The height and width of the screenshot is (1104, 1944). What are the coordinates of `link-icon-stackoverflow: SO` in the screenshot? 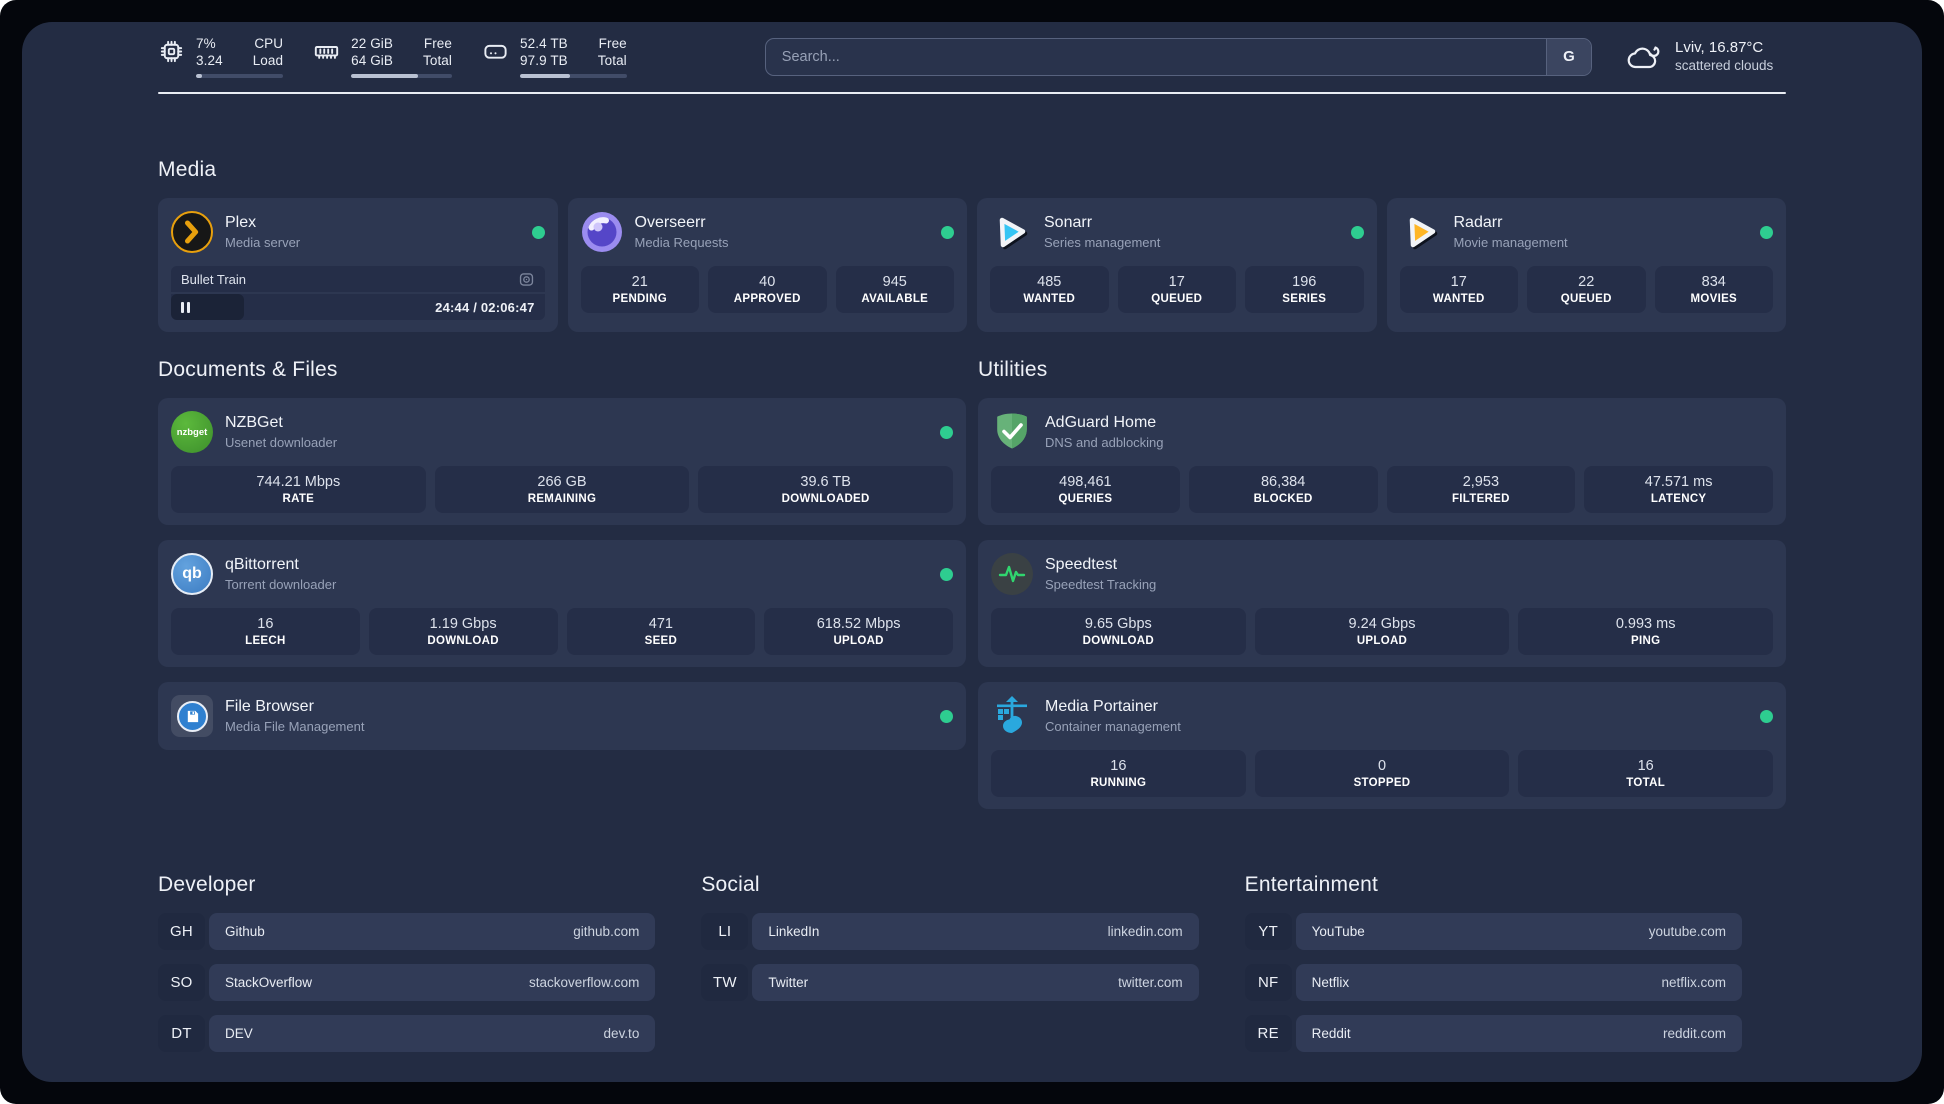 It's located at (181, 982).